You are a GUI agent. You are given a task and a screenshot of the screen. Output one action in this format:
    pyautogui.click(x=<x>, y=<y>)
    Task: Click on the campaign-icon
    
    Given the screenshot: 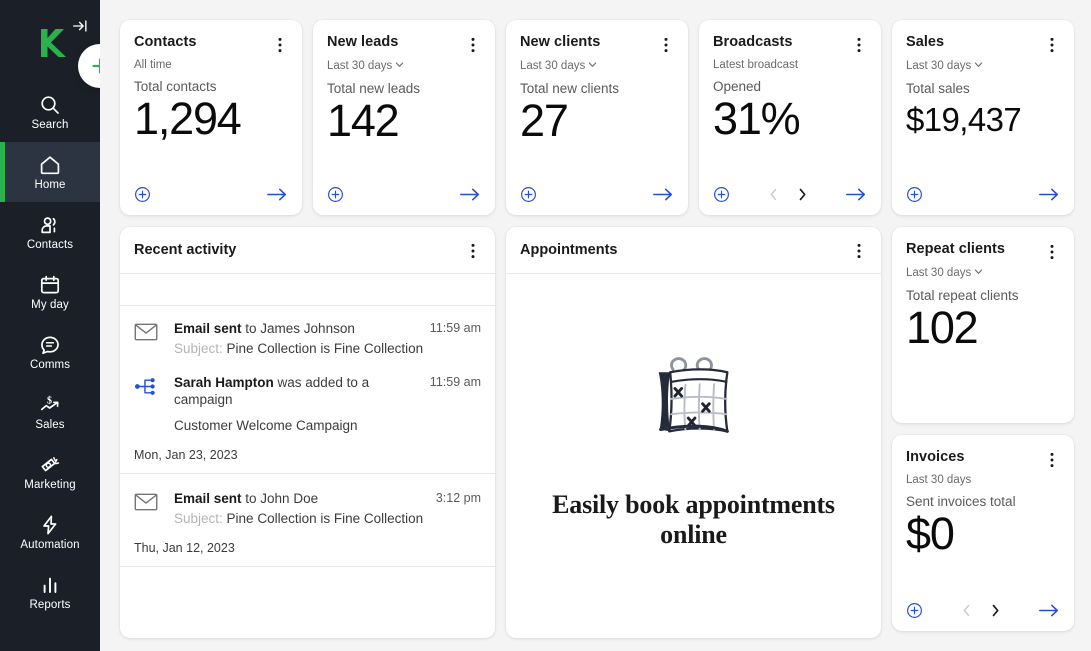 What is the action you would take?
    pyautogui.click(x=147, y=388)
    